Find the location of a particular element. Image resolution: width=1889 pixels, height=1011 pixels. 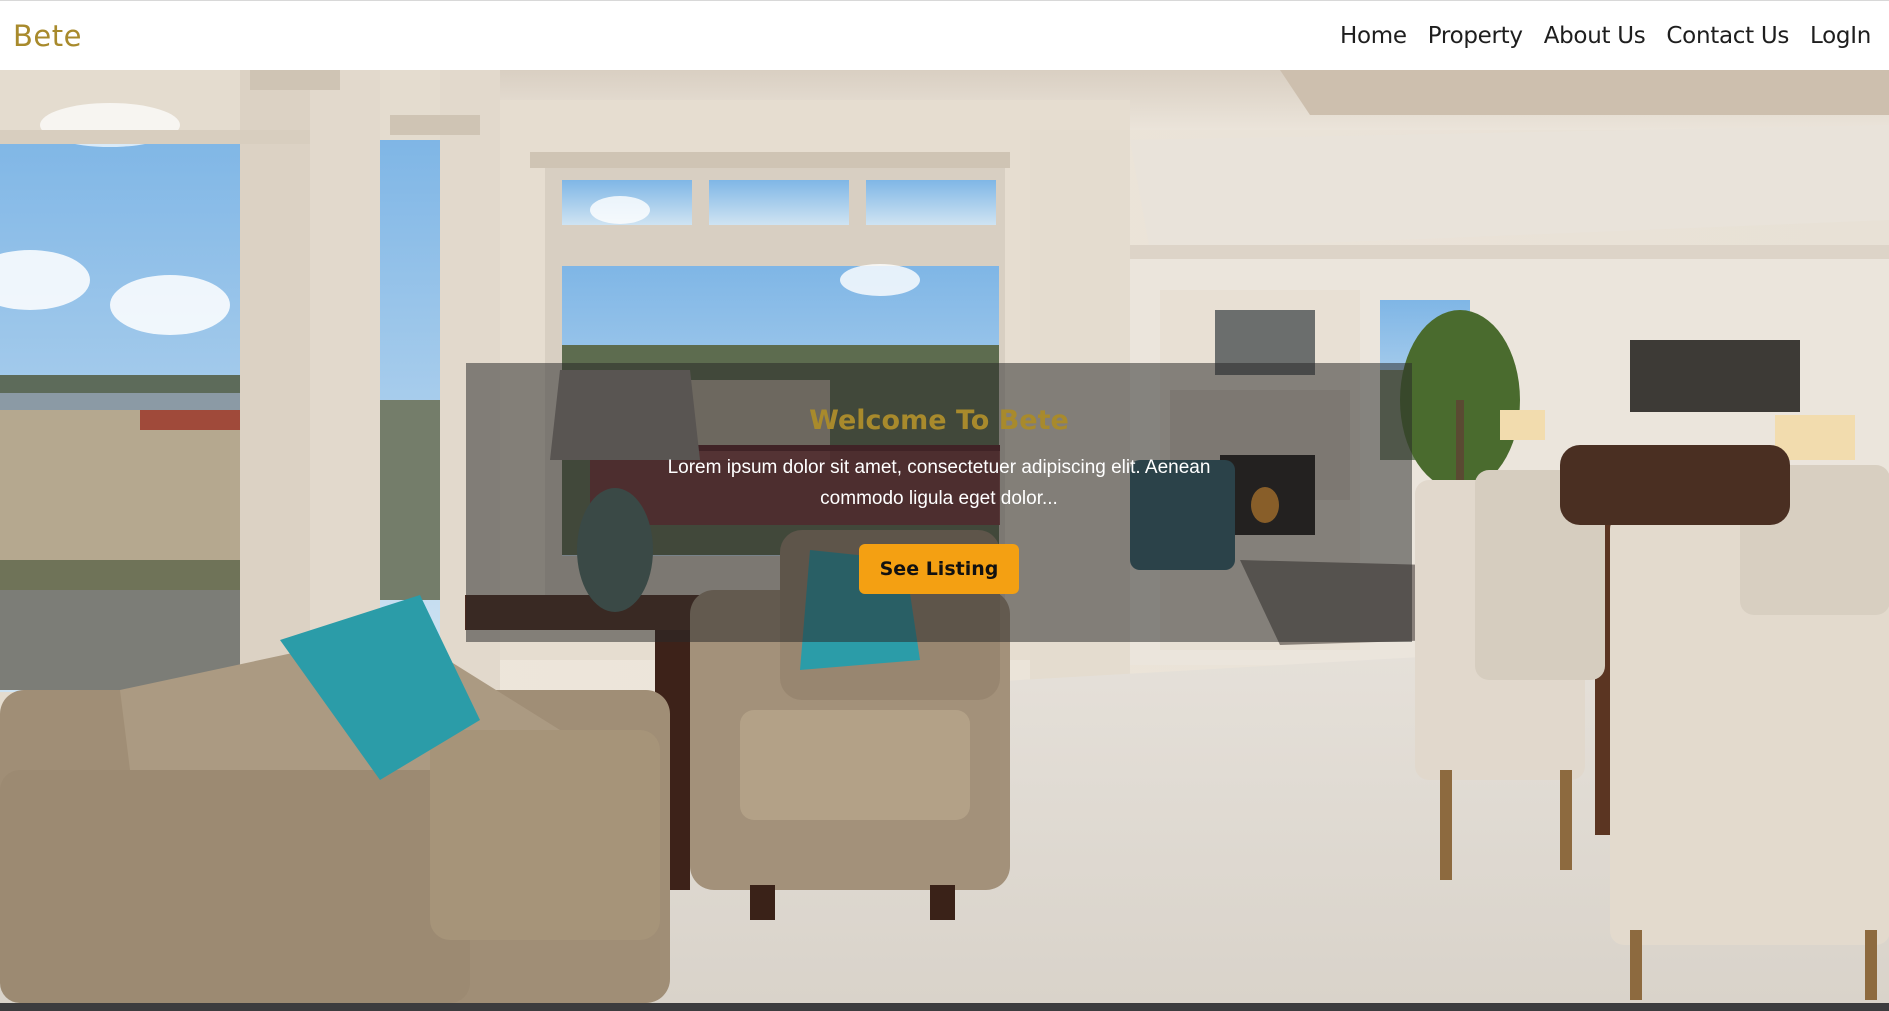

nav-link-about-us: About Us is located at coordinates (1595, 36).